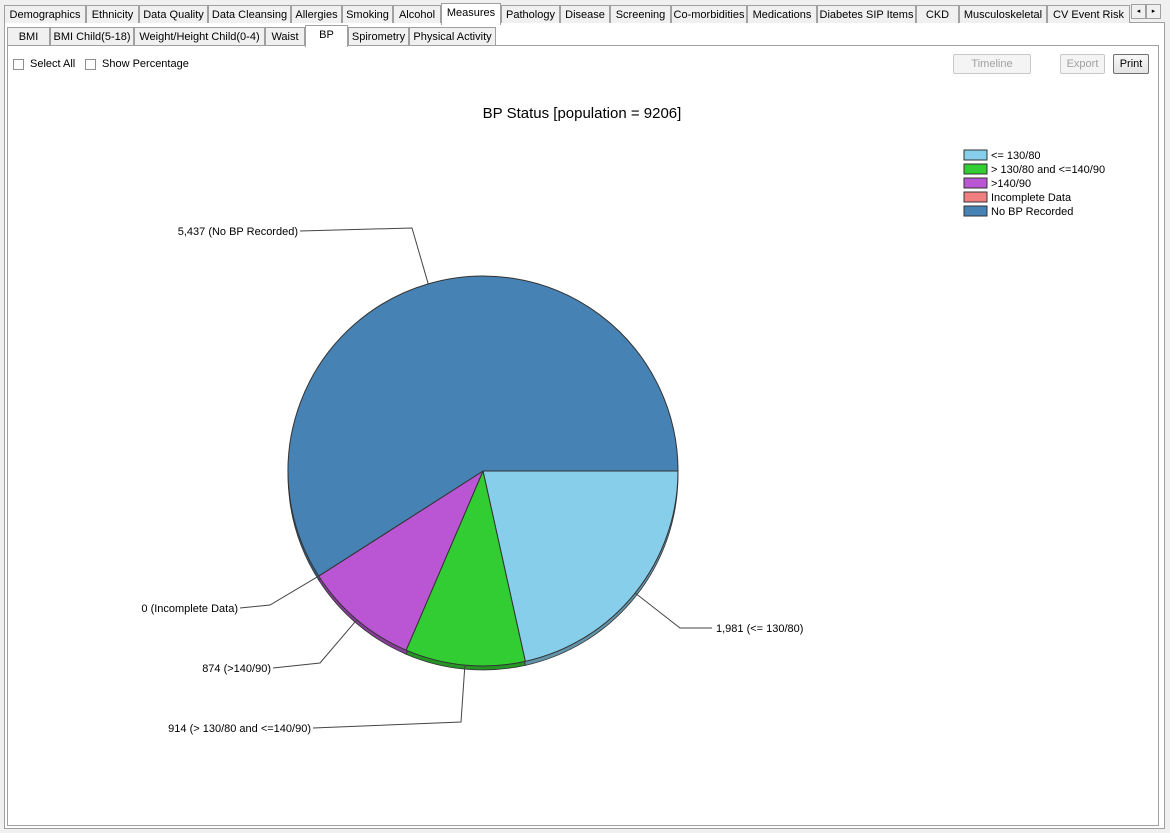 Image resolution: width=1170 pixels, height=833 pixels. I want to click on chart-title: BP Status [population = 9206], so click(582, 113).